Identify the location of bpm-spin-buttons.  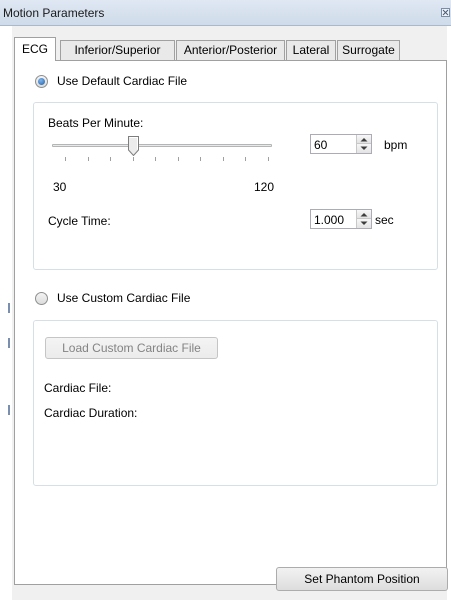
(363, 144).